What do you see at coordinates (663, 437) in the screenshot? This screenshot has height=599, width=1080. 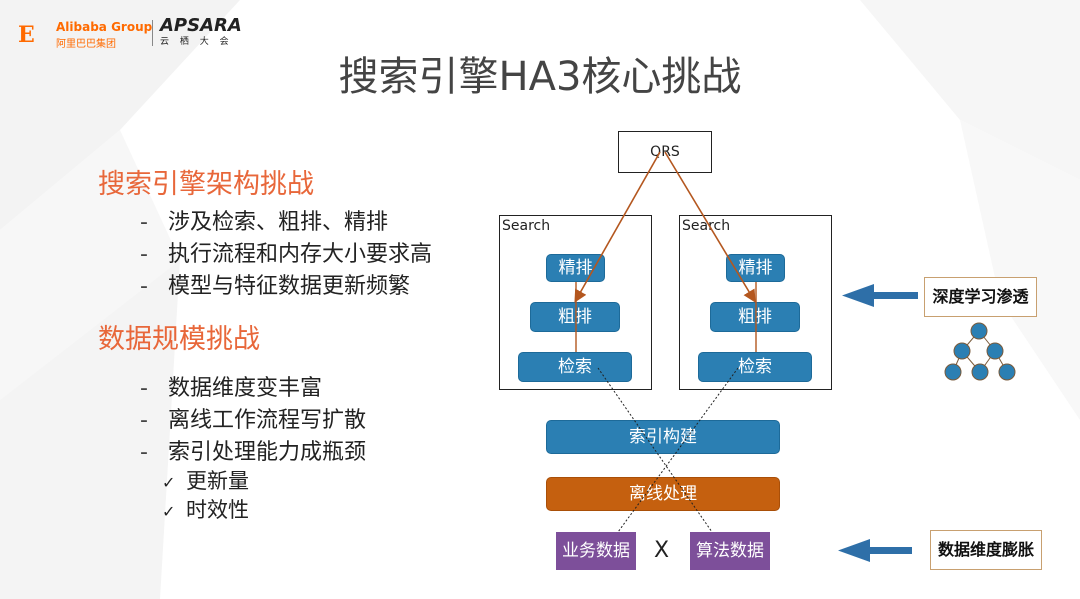 I see `index-build-box: 索引构建` at bounding box center [663, 437].